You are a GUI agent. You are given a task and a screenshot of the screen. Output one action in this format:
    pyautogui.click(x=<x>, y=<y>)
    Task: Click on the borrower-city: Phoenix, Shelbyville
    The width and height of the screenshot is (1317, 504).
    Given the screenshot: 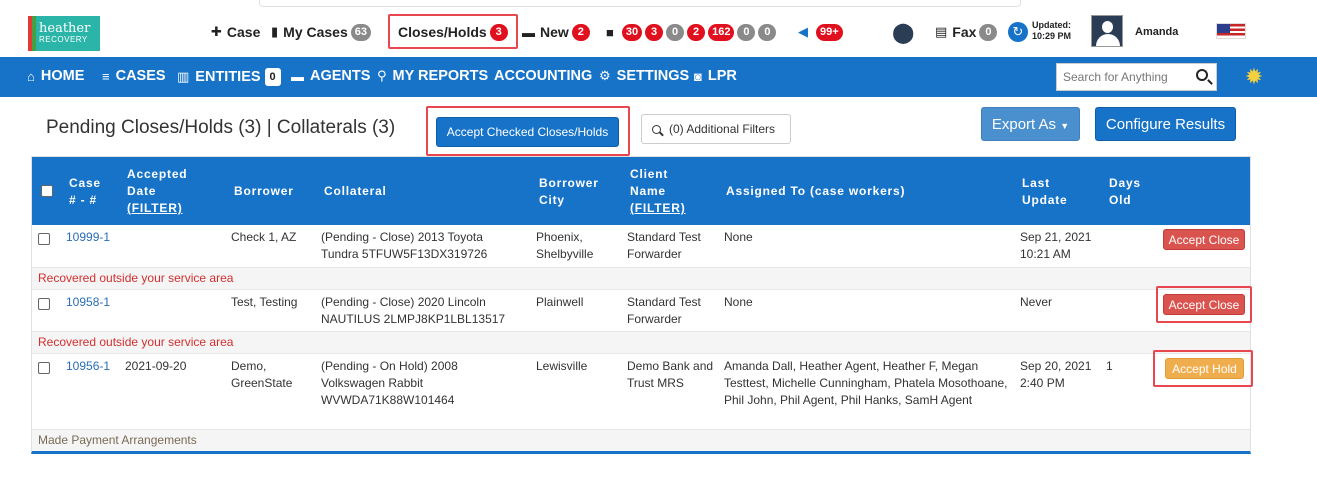 What is the action you would take?
    pyautogui.click(x=565, y=245)
    